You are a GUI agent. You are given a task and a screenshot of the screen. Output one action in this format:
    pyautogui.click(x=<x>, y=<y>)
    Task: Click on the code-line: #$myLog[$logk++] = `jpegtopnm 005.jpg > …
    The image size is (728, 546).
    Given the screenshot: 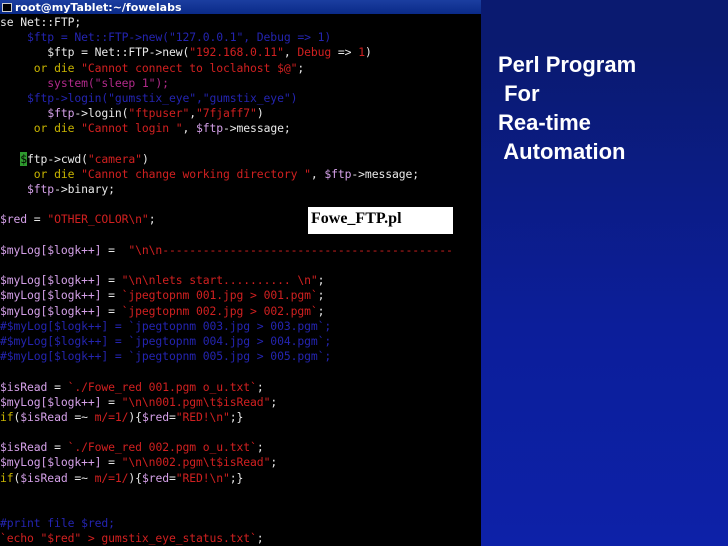 What is the action you would take?
    pyautogui.click(x=240, y=356)
    